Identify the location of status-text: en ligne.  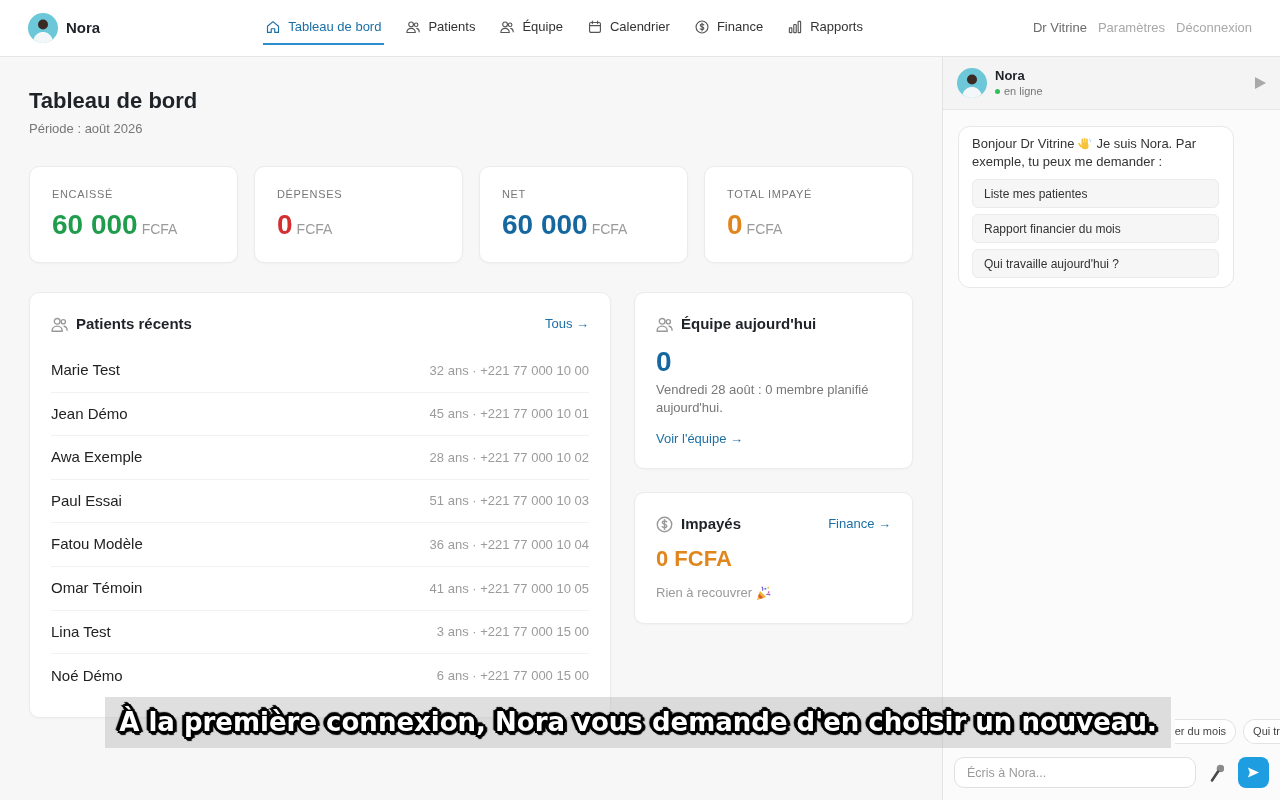
(1023, 91).